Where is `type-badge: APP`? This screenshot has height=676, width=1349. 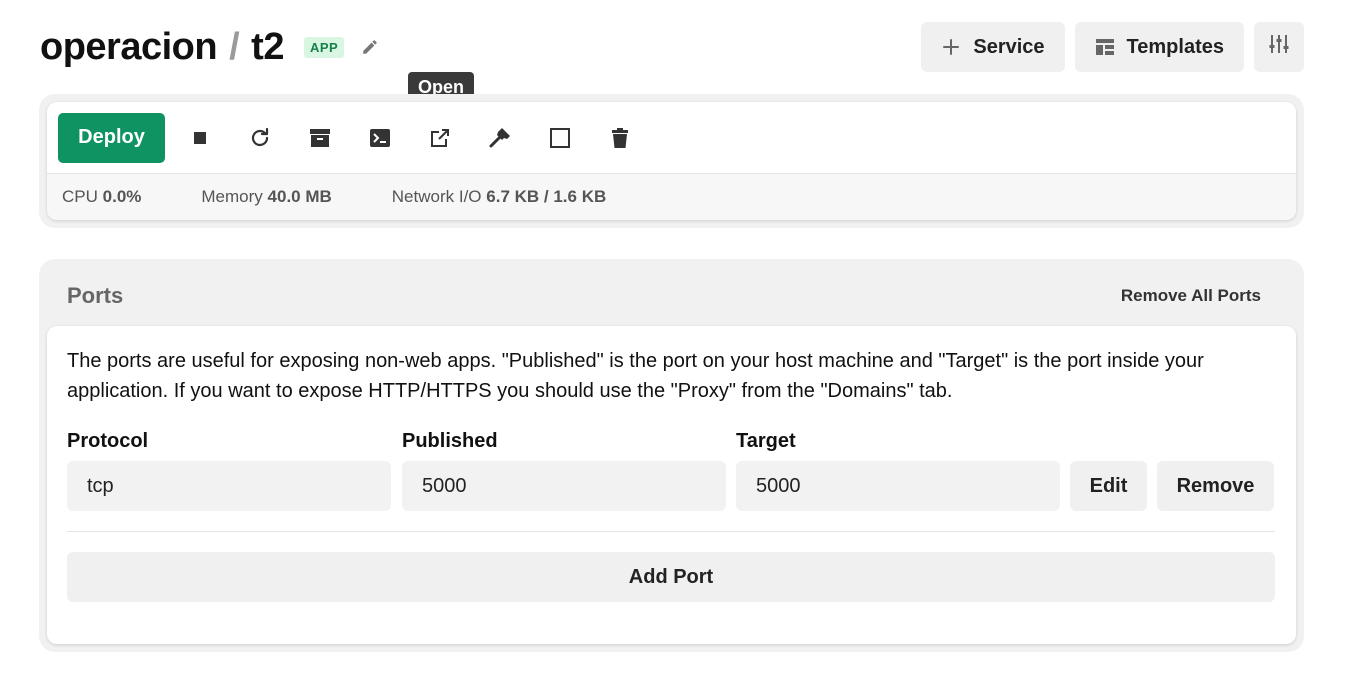 type-badge: APP is located at coordinates (324, 47).